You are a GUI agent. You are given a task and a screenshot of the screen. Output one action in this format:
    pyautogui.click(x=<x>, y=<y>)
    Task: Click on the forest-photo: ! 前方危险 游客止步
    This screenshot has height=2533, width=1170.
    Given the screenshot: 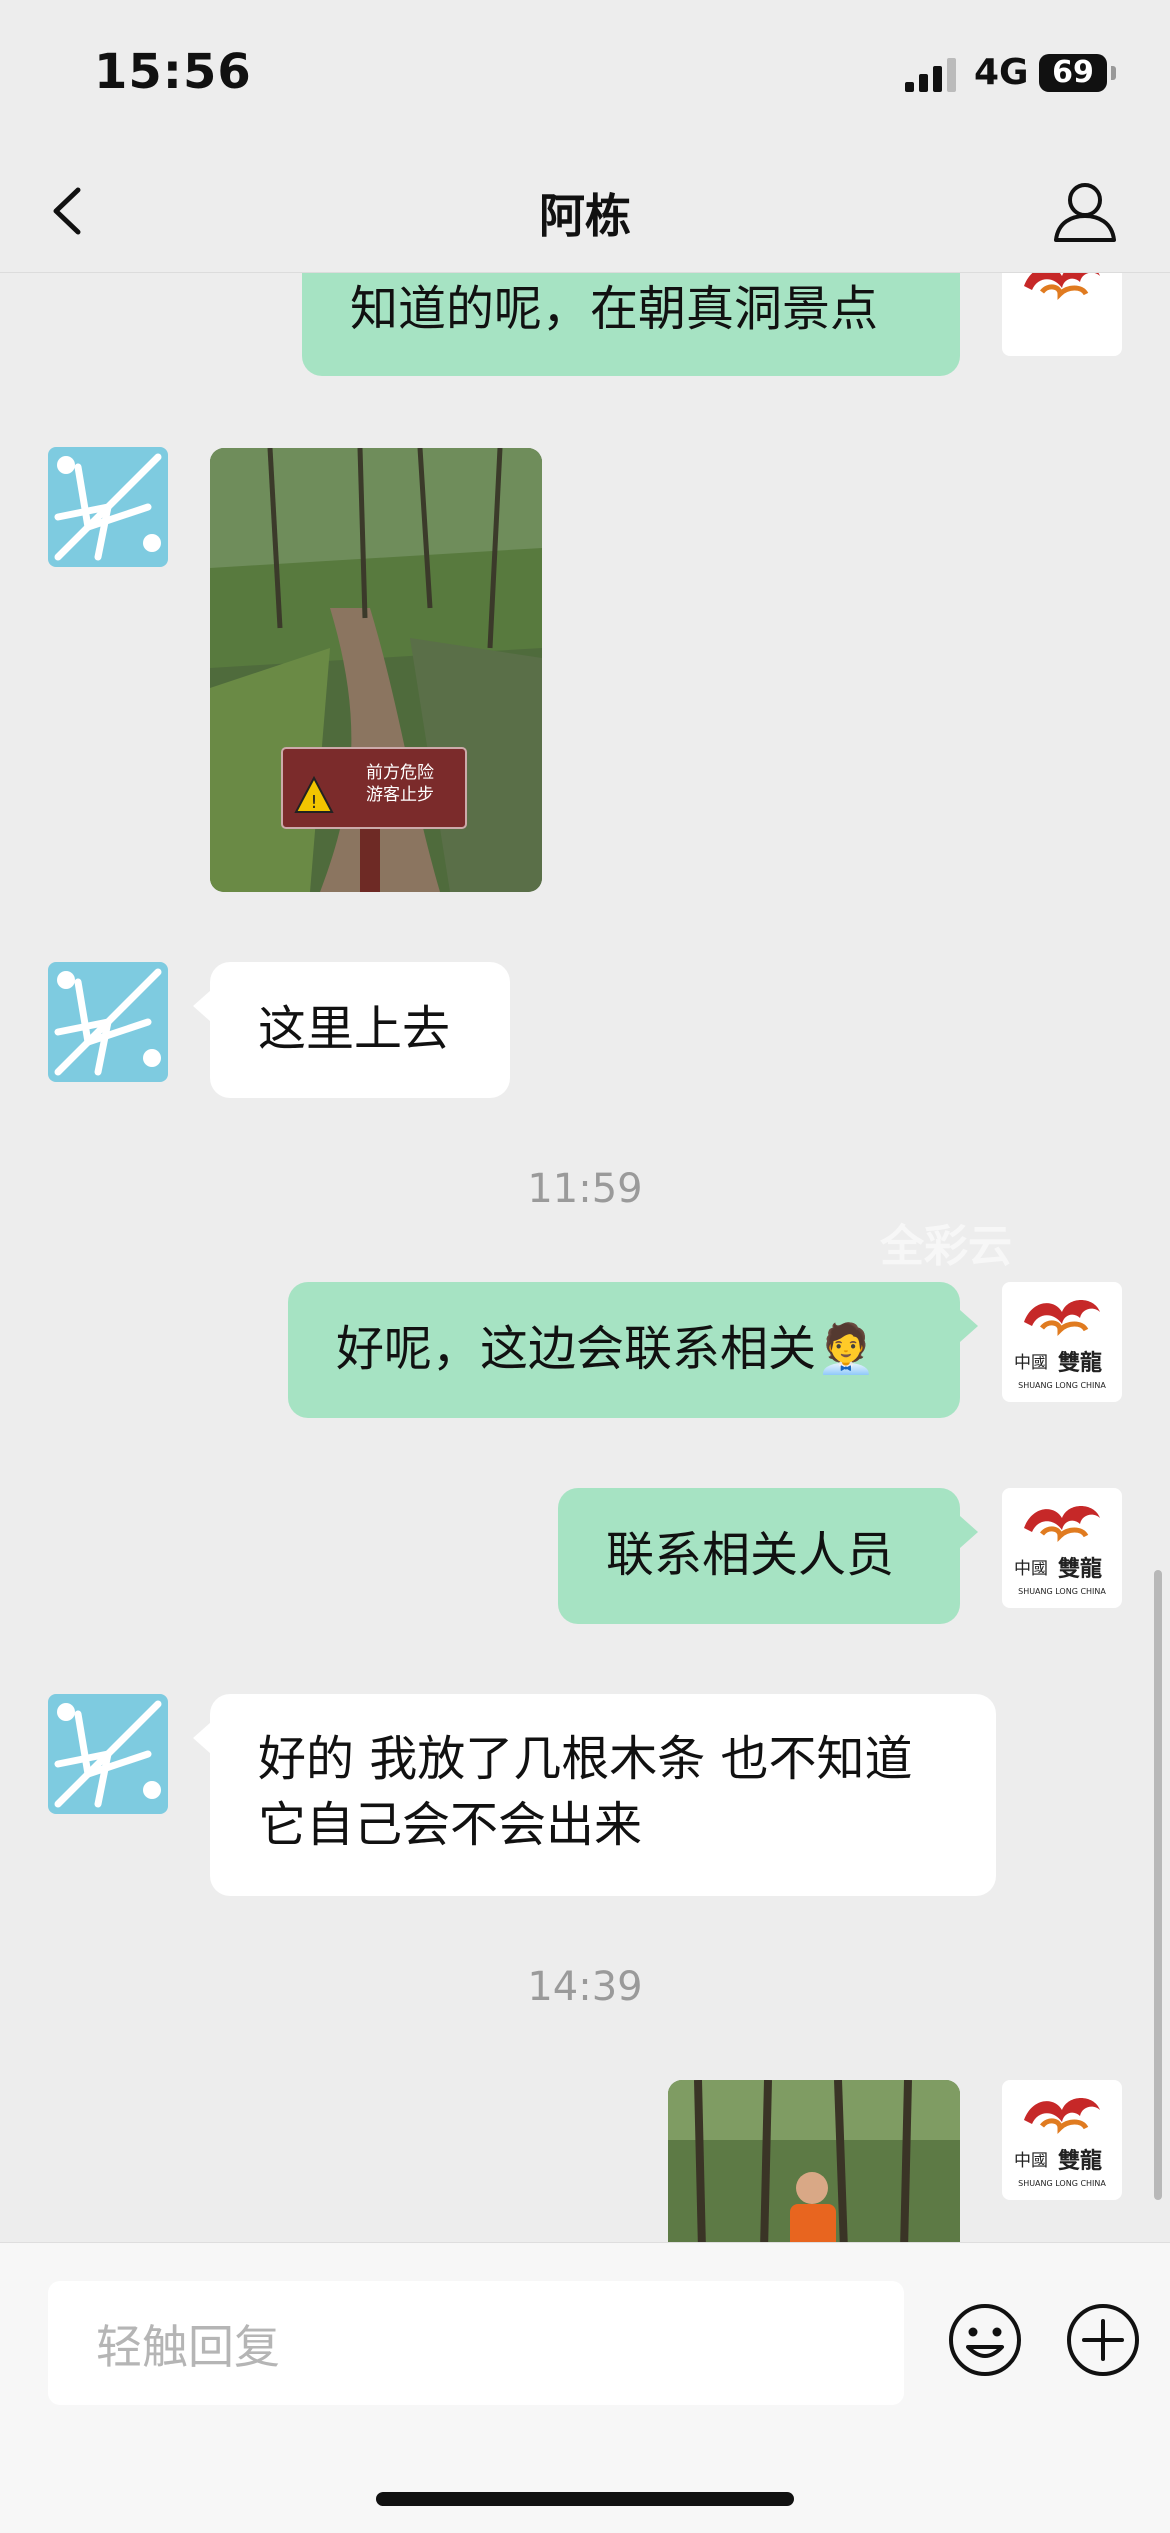 What is the action you would take?
    pyautogui.click(x=376, y=670)
    